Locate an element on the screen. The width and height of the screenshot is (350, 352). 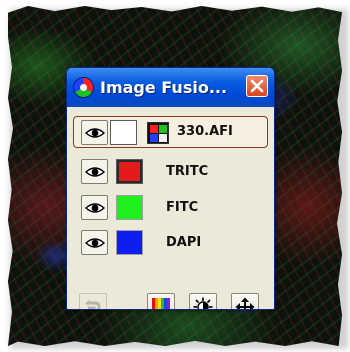
lut-cell-blue is located at coordinates (154, 138).